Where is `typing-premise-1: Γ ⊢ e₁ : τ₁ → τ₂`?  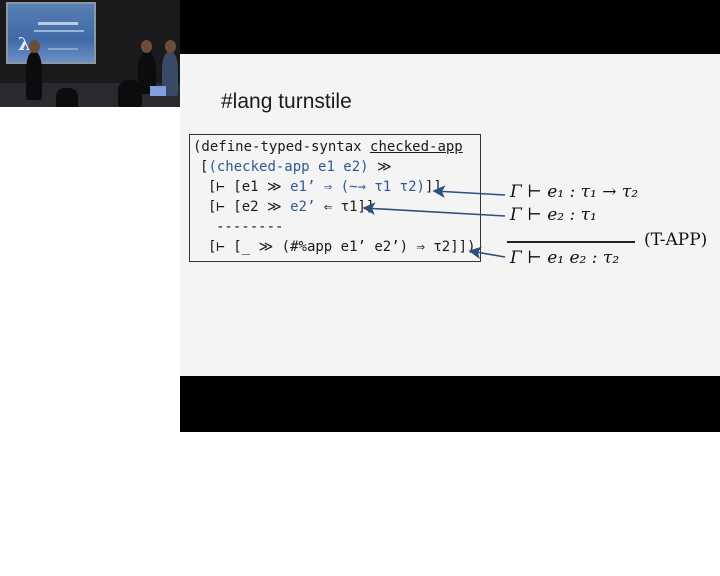 typing-premise-1: Γ ⊢ e₁ : τ₁ → τ₂ is located at coordinates (574, 192).